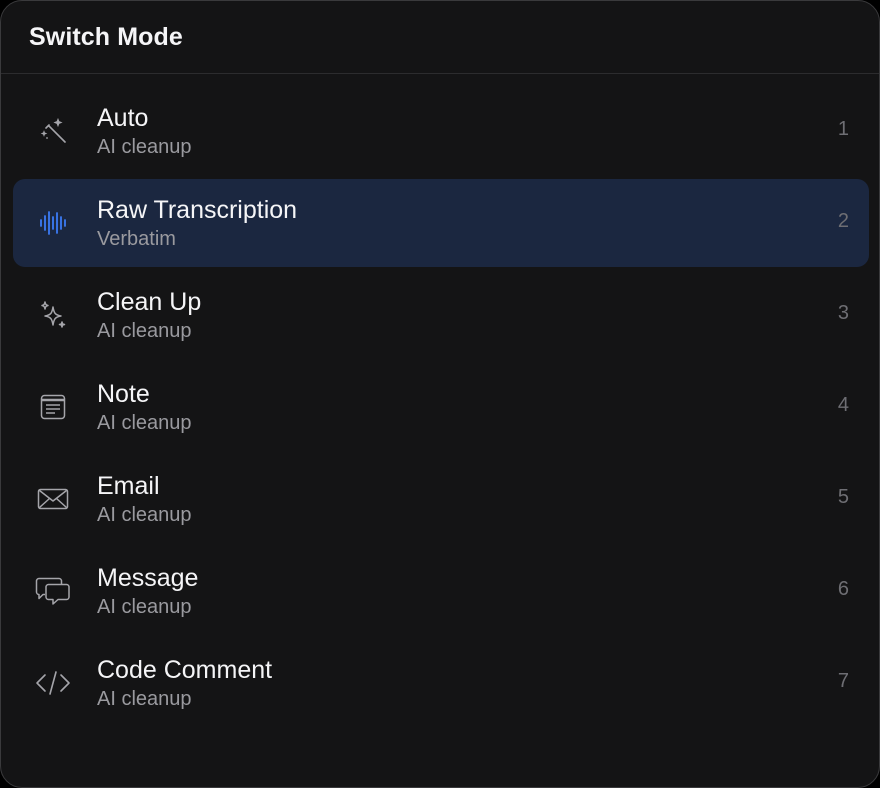  What do you see at coordinates (441, 499) in the screenshot?
I see `mode-item-email: Email AI cleanup 5` at bounding box center [441, 499].